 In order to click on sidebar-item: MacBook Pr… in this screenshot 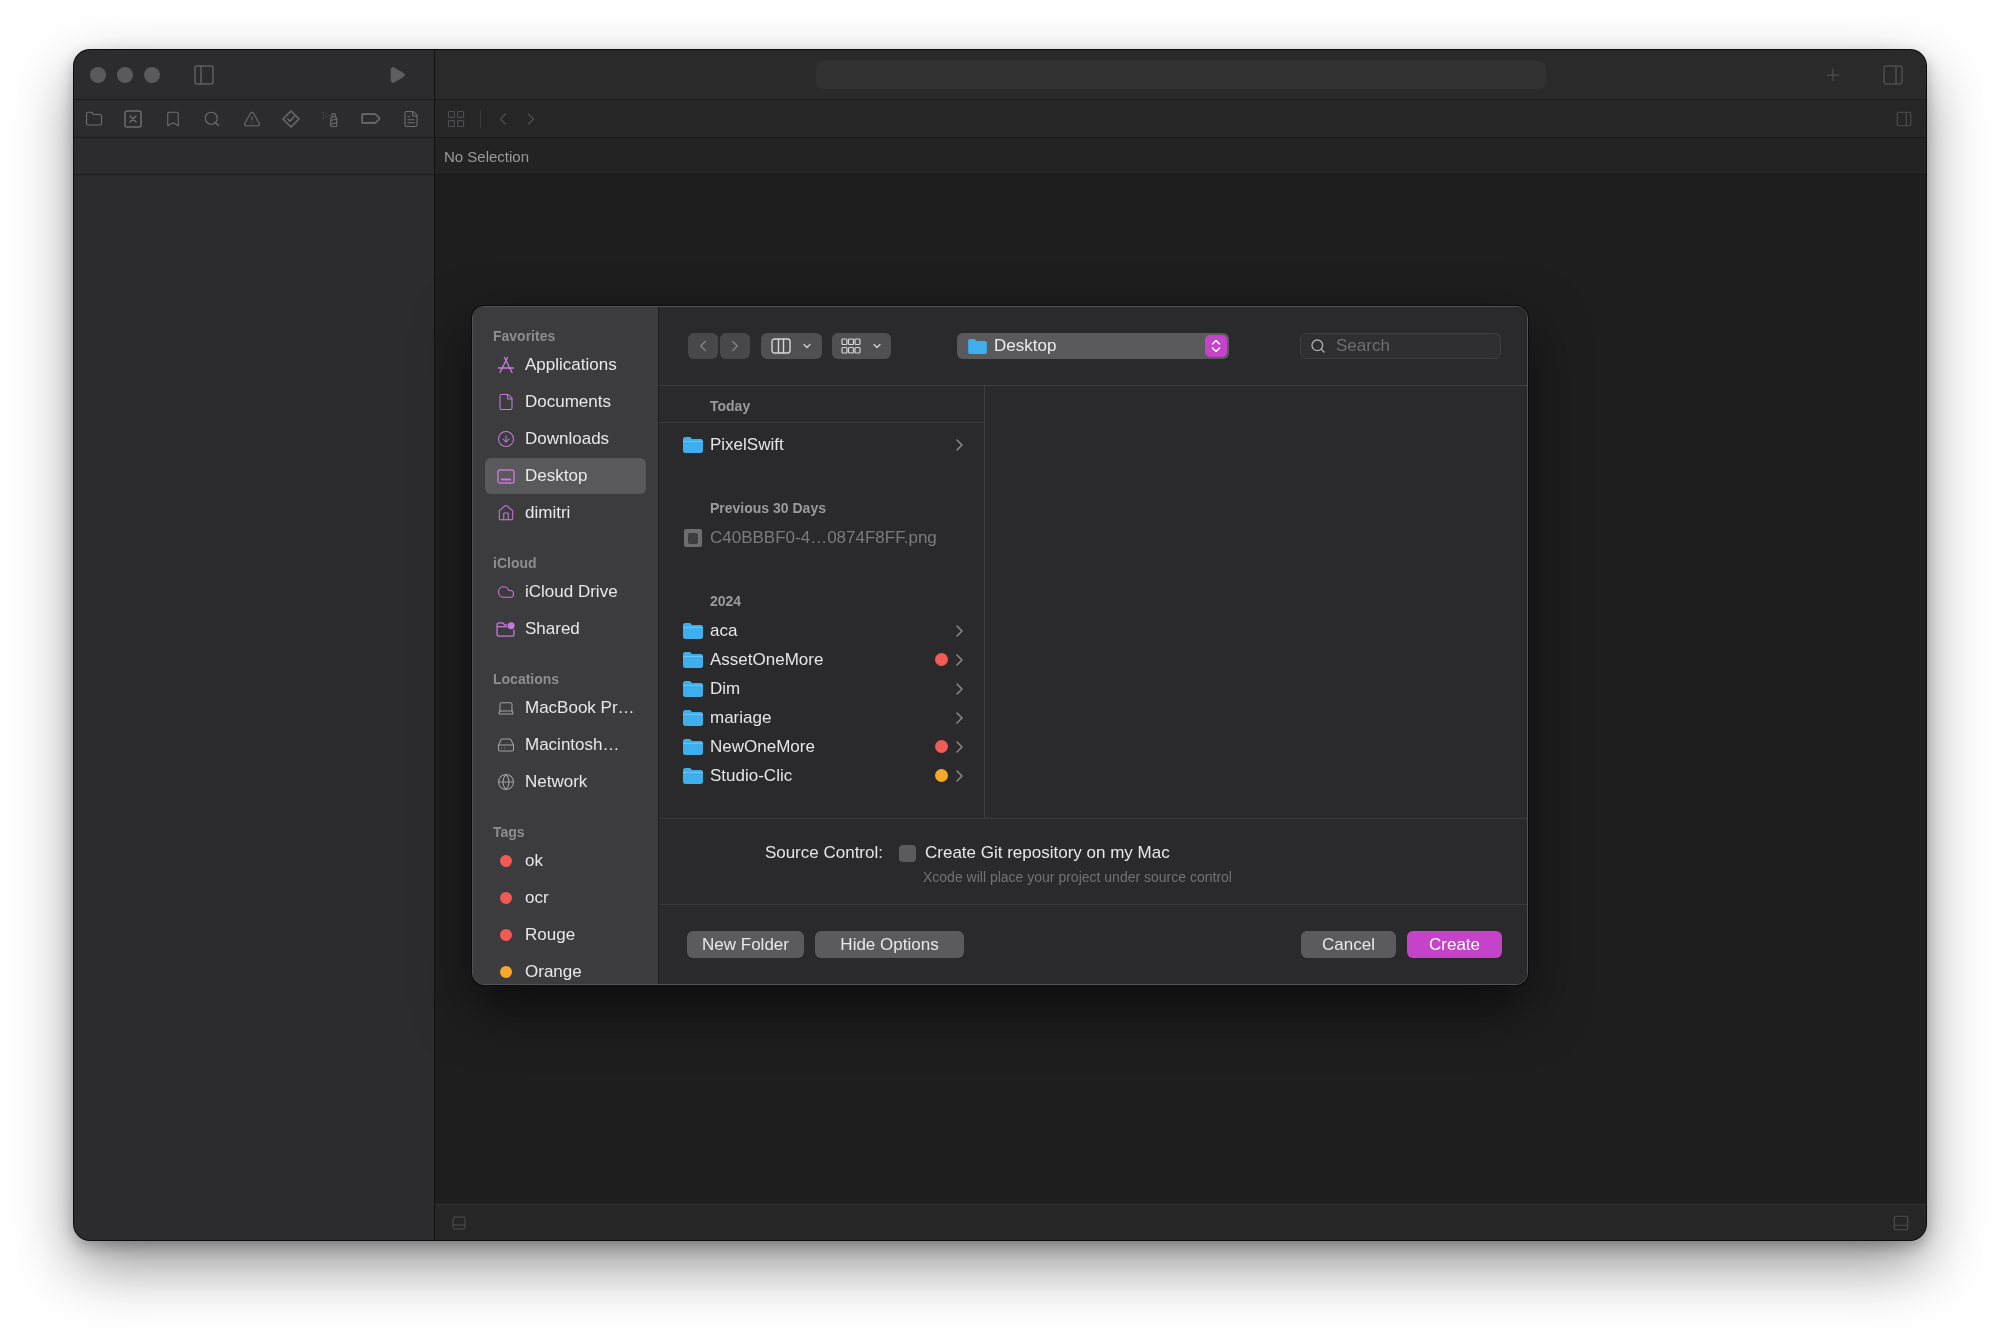, I will do `click(565, 708)`.